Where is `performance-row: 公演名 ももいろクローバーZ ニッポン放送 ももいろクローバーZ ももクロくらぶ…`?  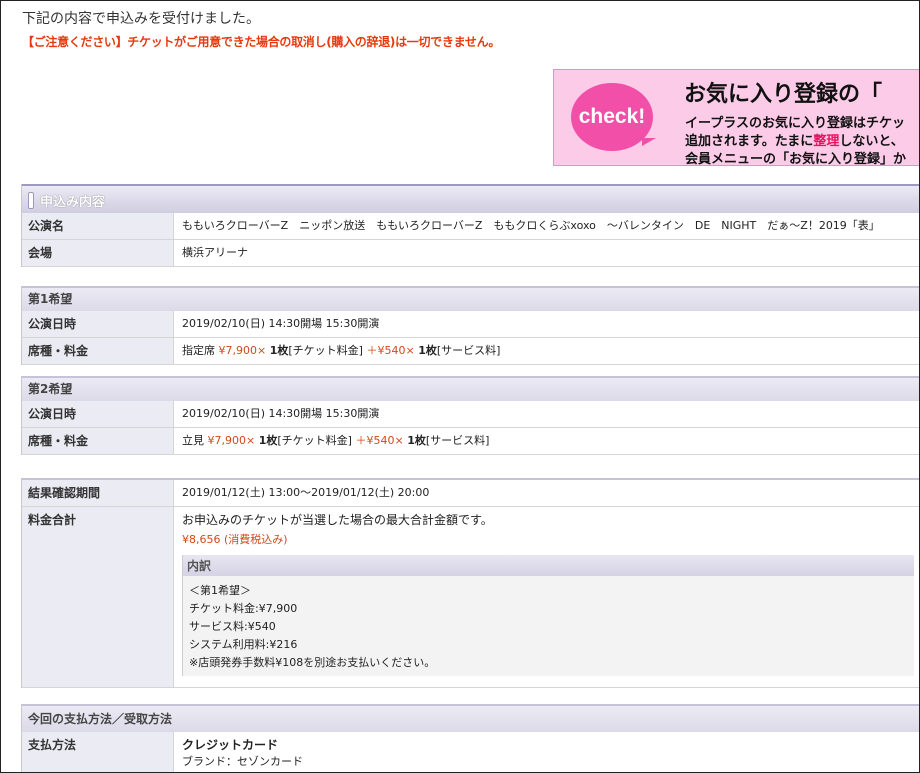
performance-row: 公演名 ももいろクローバーZ ニッポン放送 ももいろクローバーZ ももクロくらぶ… is located at coordinates (470, 226).